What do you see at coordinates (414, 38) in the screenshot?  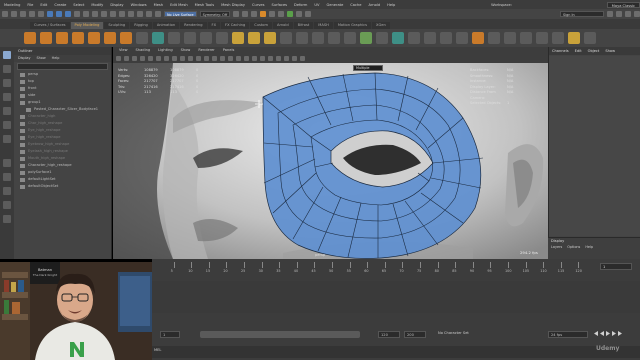 I see `offset-edge-loop-icon` at bounding box center [414, 38].